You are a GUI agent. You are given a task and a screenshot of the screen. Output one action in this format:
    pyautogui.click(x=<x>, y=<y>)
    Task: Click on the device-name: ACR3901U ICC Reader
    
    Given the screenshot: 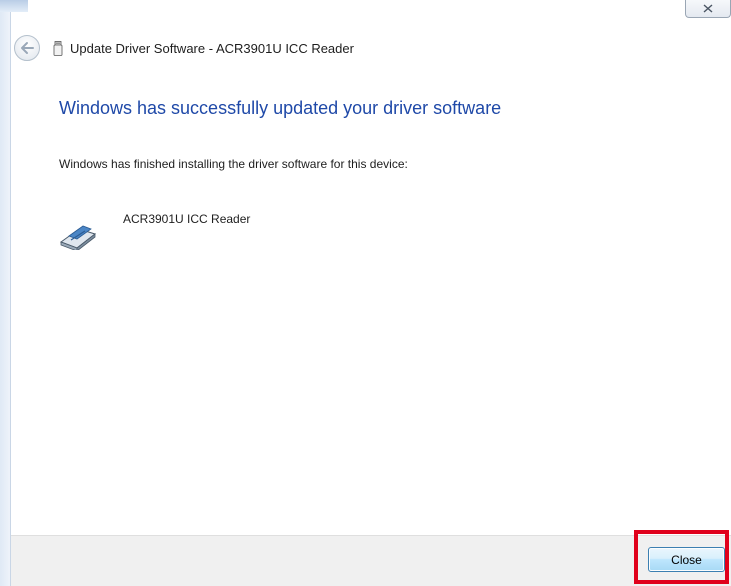 What is the action you would take?
    pyautogui.click(x=187, y=219)
    